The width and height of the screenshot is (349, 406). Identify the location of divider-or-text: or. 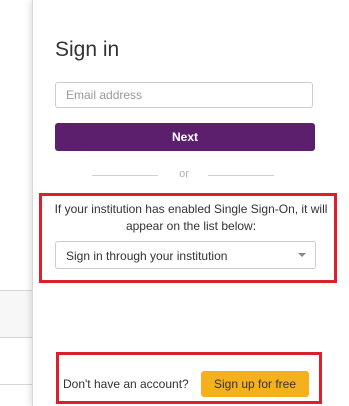
(184, 174).